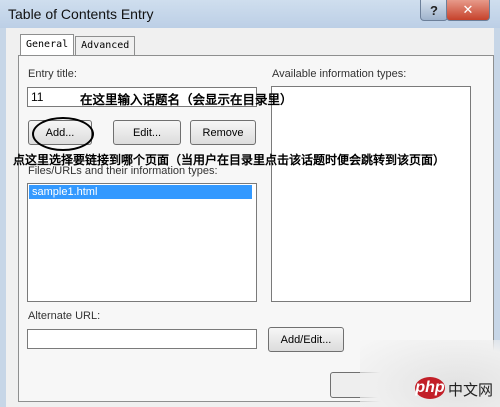 The width and height of the screenshot is (500, 407). I want to click on tab-advanced: Advanced, so click(105, 46).